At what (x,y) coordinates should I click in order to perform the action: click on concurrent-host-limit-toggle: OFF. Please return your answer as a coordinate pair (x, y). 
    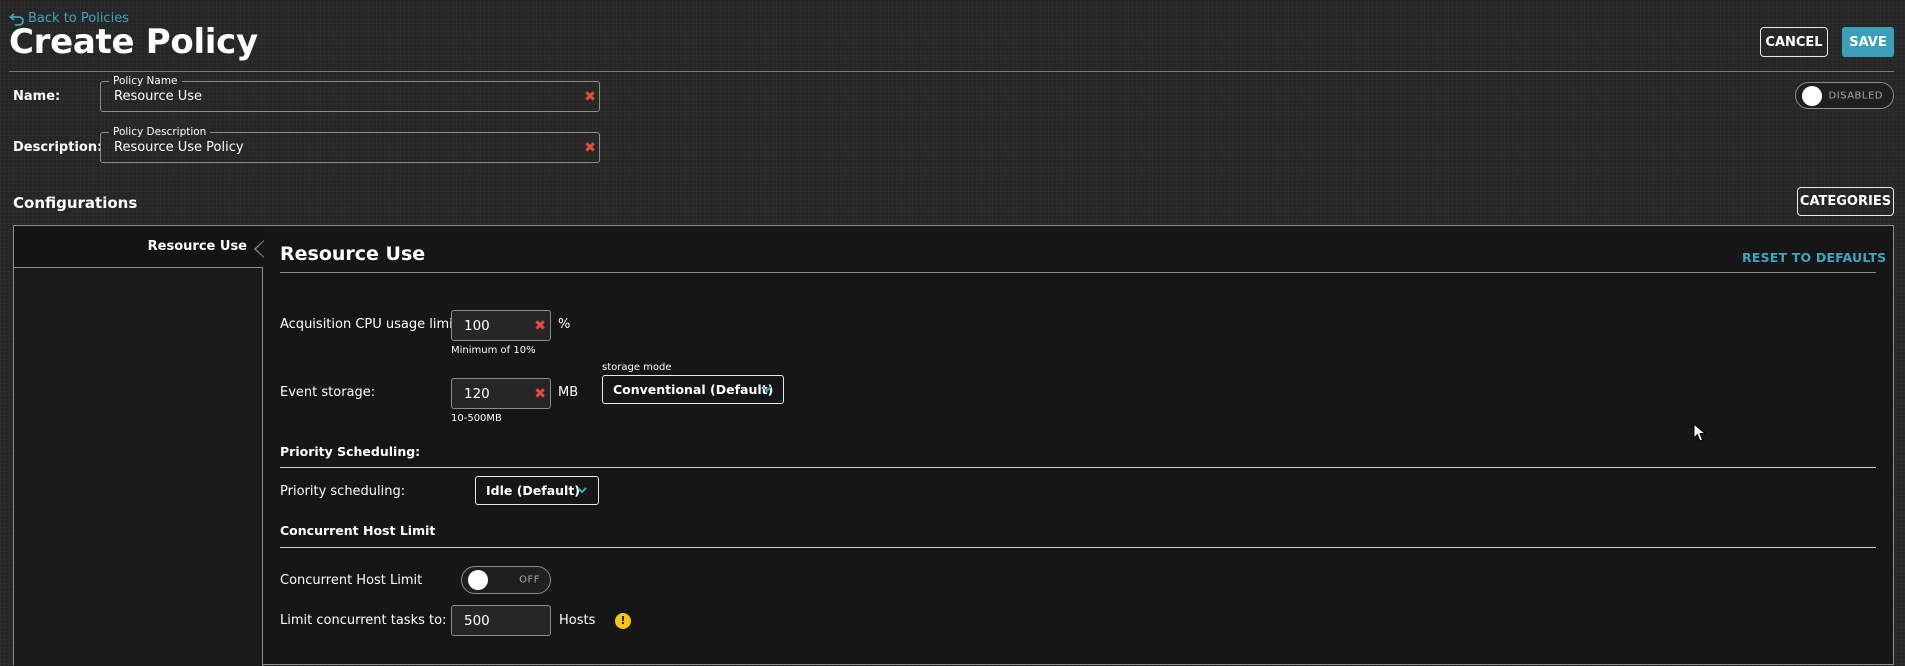
    Looking at the image, I should click on (506, 580).